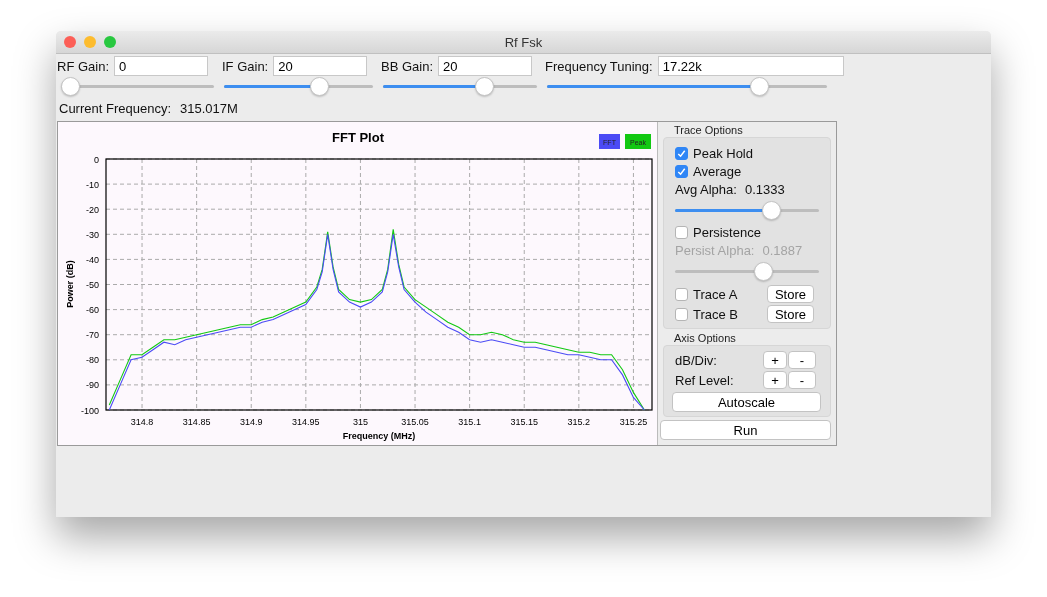 Image resolution: width=1047 pixels, height=597 pixels. I want to click on y-tick-label: -30, so click(92, 234).